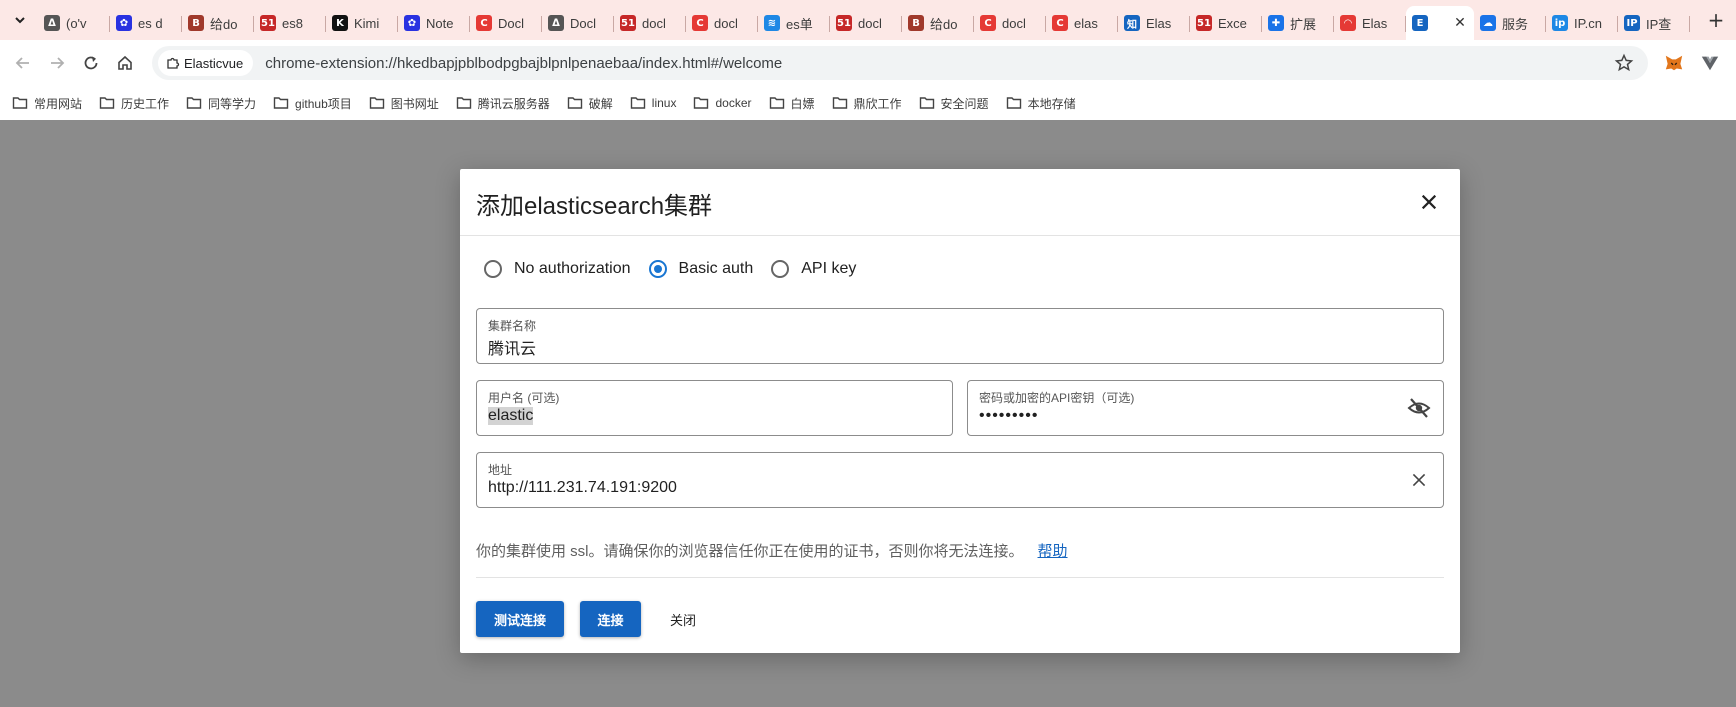 This screenshot has width=1736, height=707. Describe the element at coordinates (716, 268) in the screenshot. I see `radio-label: Basic auth` at that location.